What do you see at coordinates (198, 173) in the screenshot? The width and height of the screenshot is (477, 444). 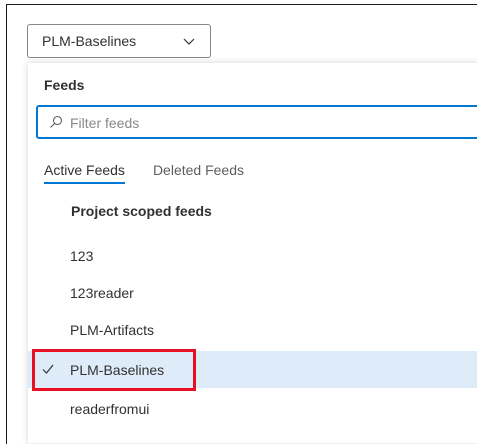 I see `tab-deleted-feeds: Deleted Feeds` at bounding box center [198, 173].